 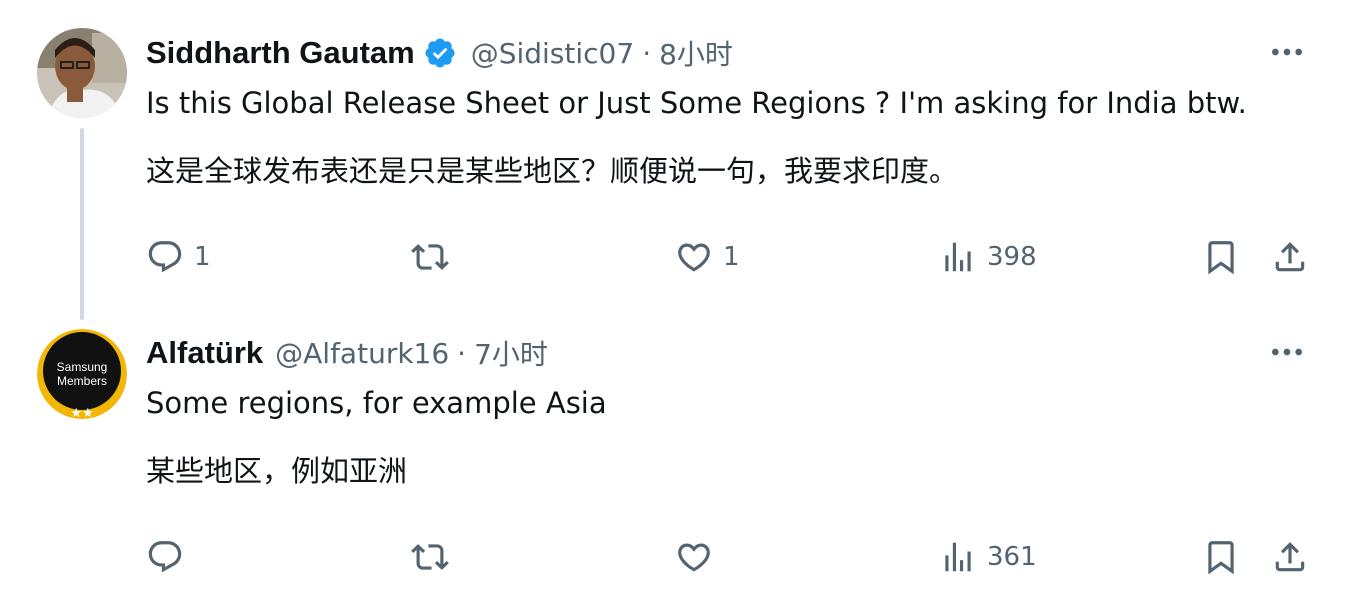 I want to click on avatar: Samsung Members ★★, so click(x=82, y=374).